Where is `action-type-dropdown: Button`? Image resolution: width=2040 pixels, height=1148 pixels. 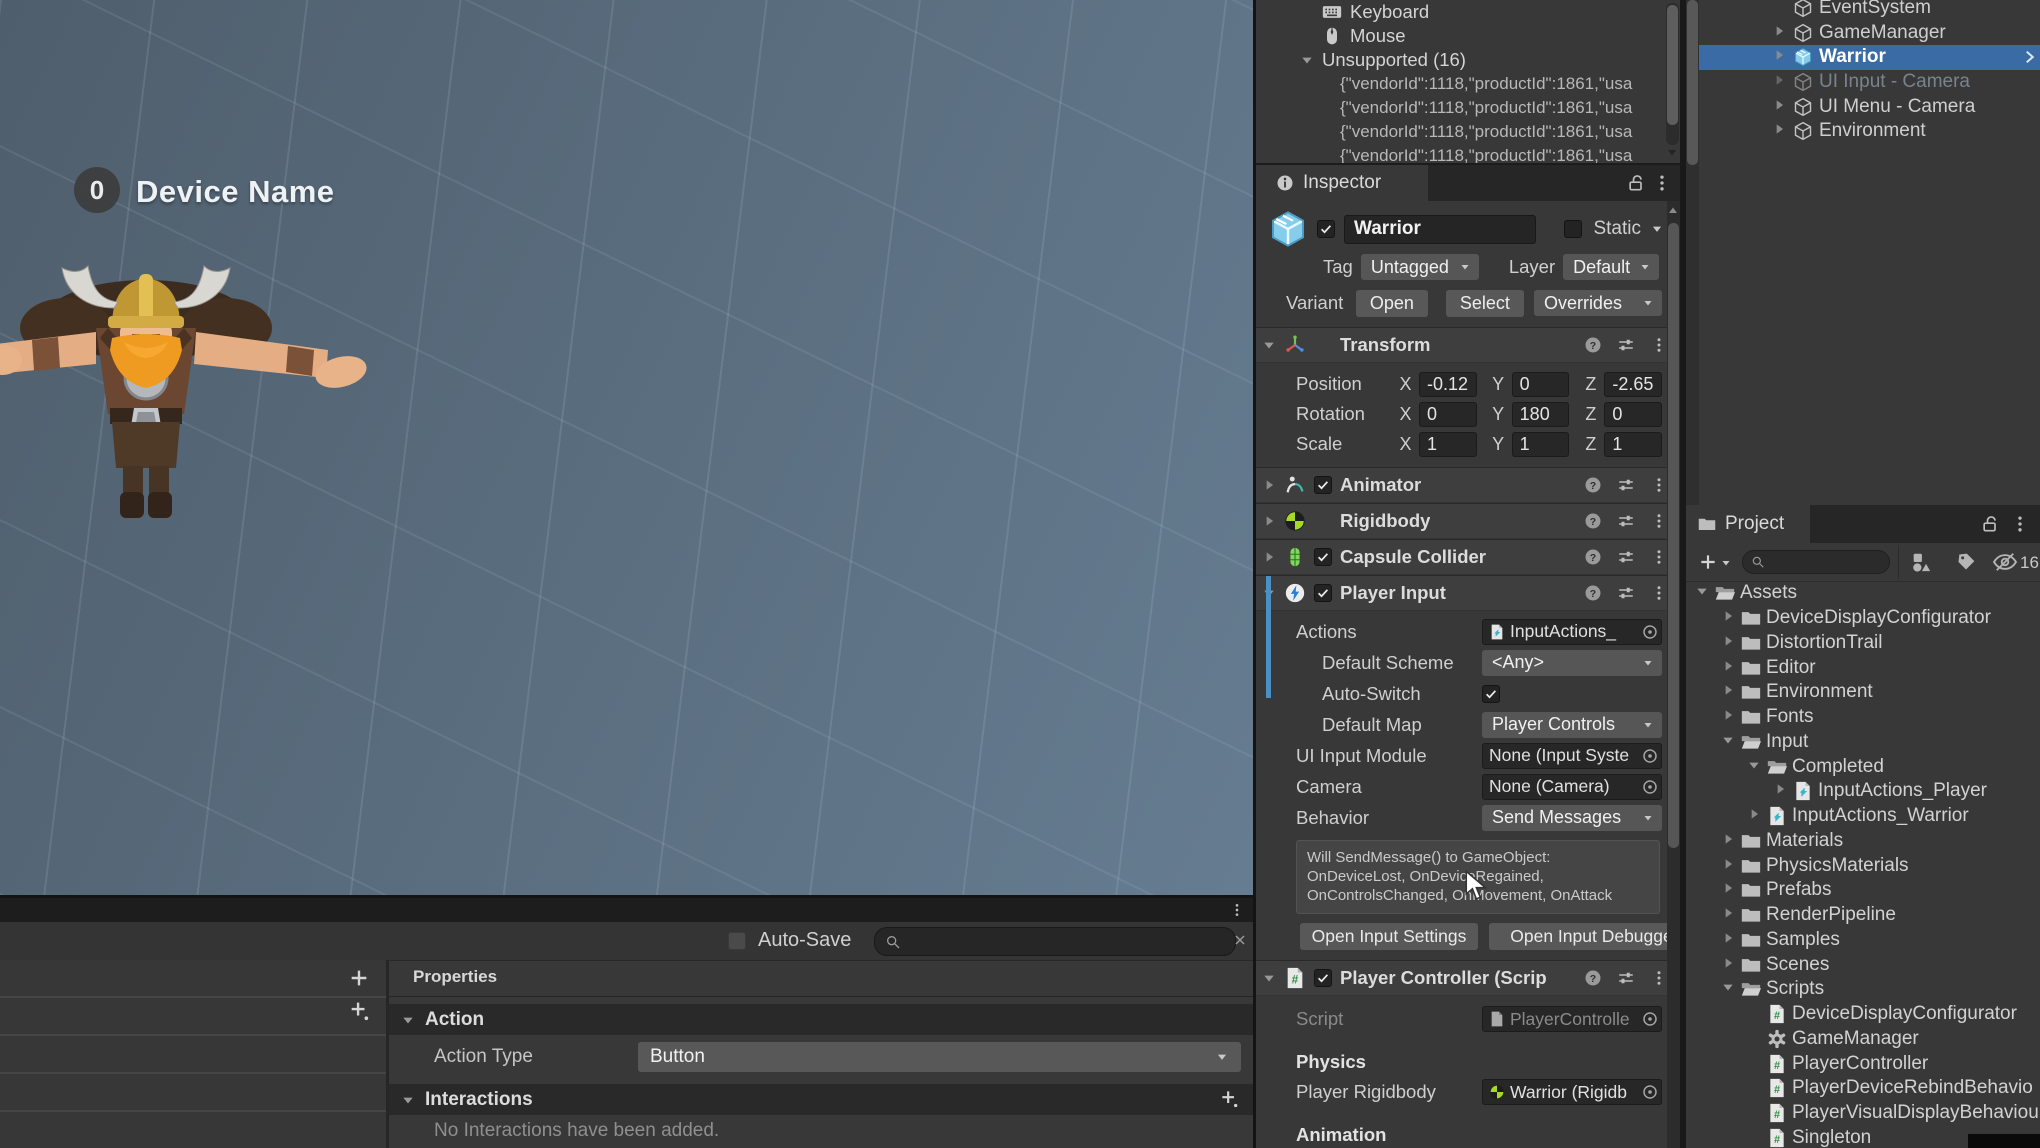 action-type-dropdown: Button is located at coordinates (939, 1057).